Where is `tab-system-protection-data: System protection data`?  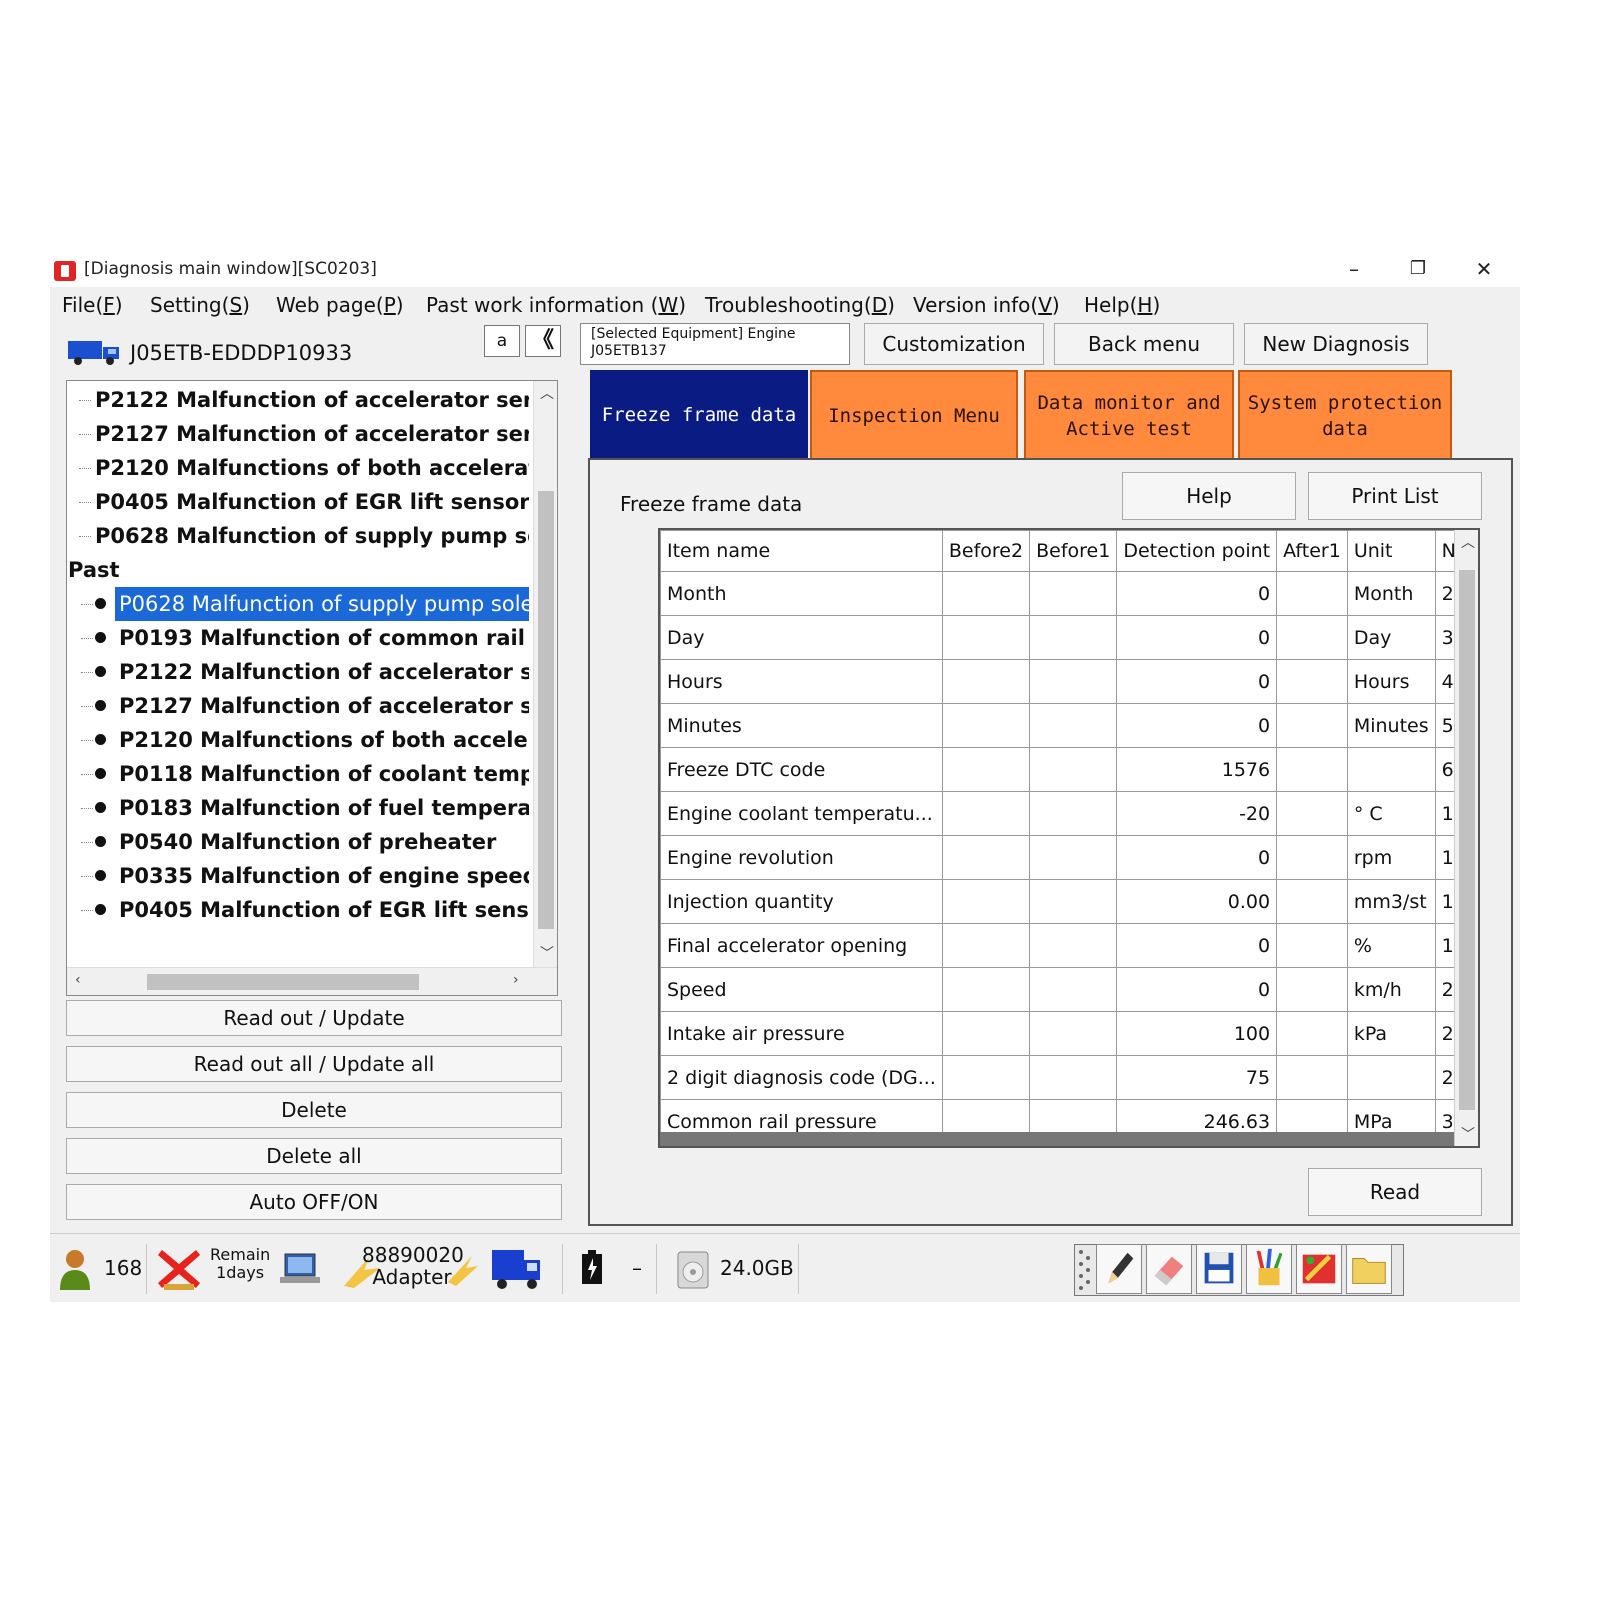 tab-system-protection-data: System protection data is located at coordinates (1345, 415).